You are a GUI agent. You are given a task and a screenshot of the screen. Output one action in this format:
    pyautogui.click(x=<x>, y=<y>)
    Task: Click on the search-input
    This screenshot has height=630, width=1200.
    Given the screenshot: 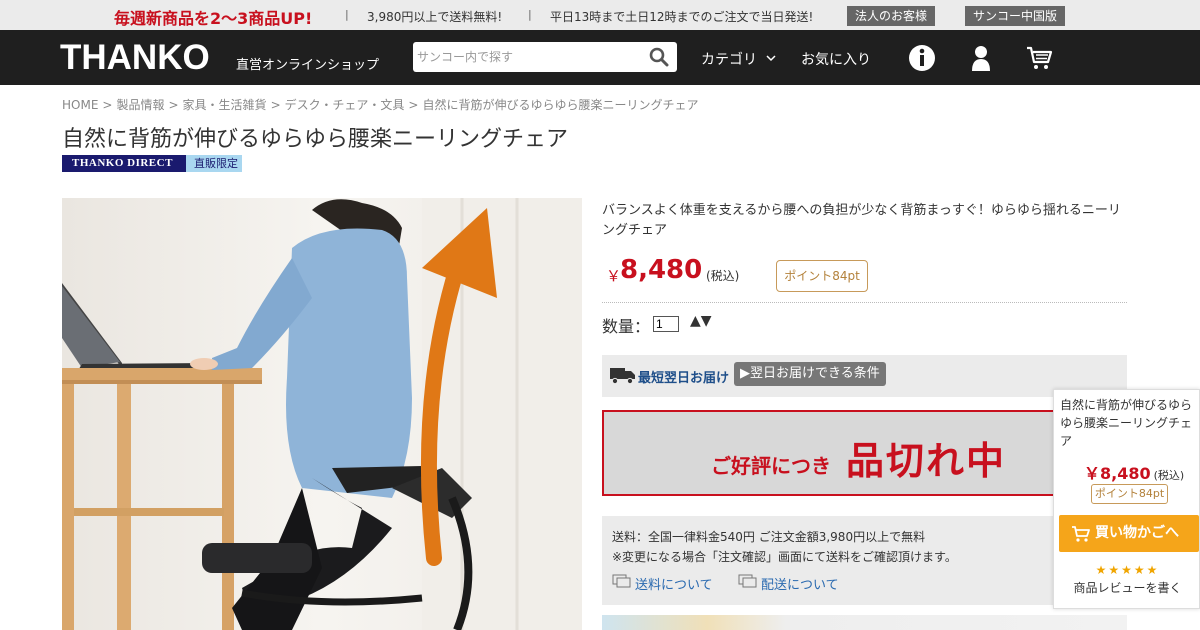 What is the action you would take?
    pyautogui.click(x=531, y=57)
    